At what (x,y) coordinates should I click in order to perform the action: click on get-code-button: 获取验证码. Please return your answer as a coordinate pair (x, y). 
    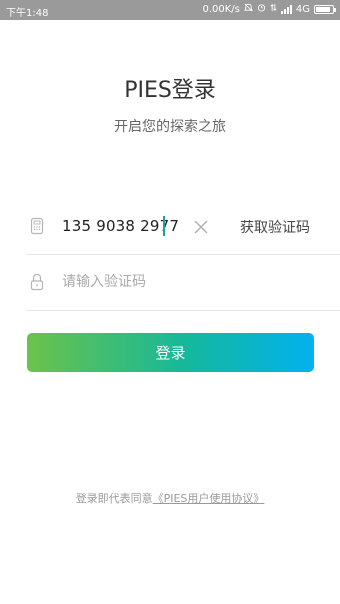
    Looking at the image, I should click on (275, 227).